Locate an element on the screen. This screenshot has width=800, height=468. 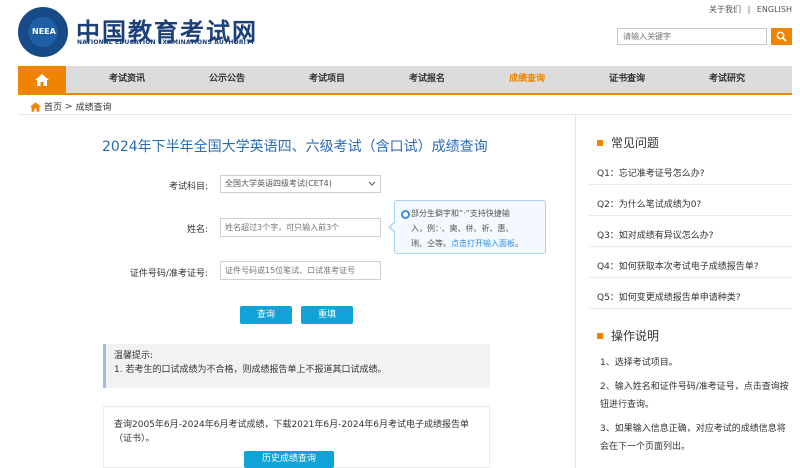
top-links: 关于我们 | ENGLISH is located at coordinates (748, 9).